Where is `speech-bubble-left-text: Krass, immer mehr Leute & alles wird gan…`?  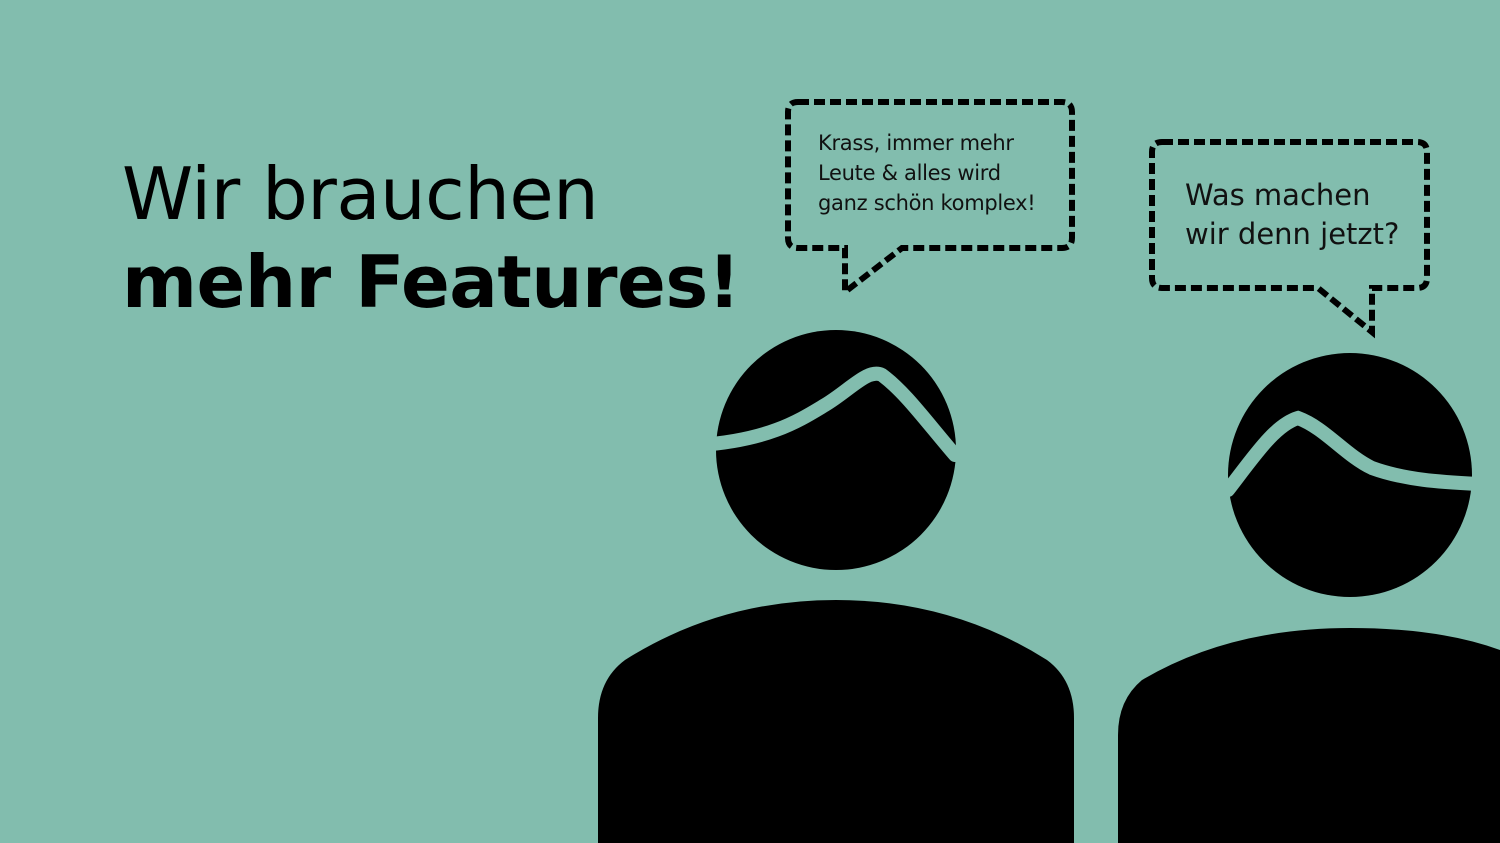 speech-bubble-left-text: Krass, immer mehr Leute & alles wird gan… is located at coordinates (927, 173).